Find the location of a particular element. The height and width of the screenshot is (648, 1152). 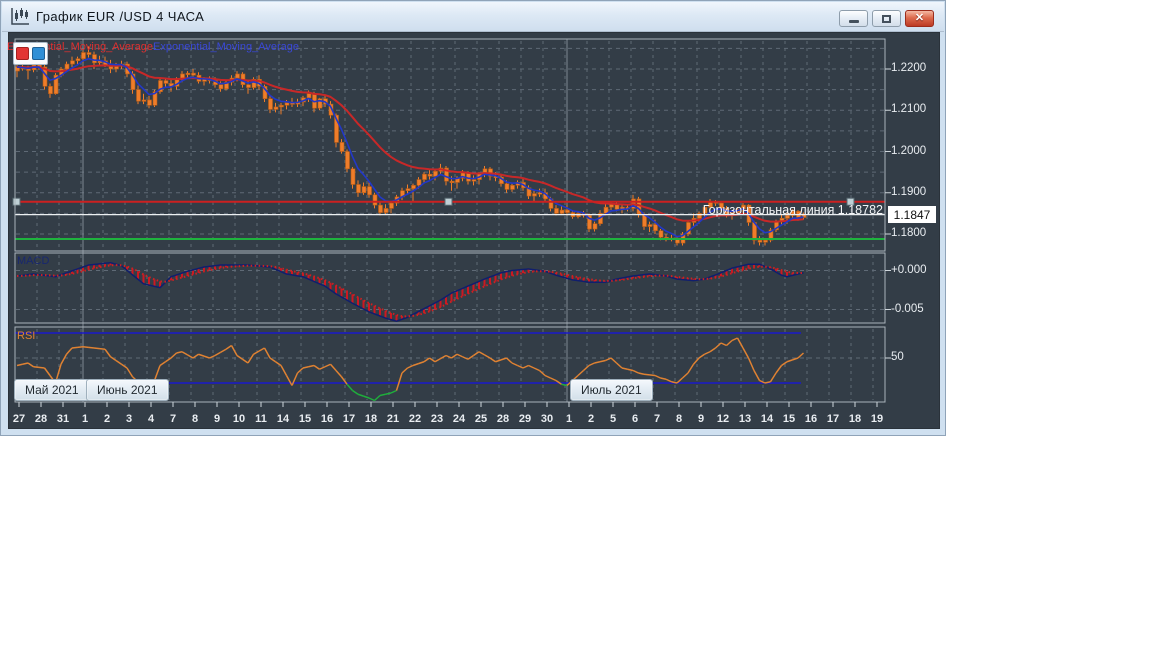

day-axis-label: 15 is located at coordinates (305, 419).